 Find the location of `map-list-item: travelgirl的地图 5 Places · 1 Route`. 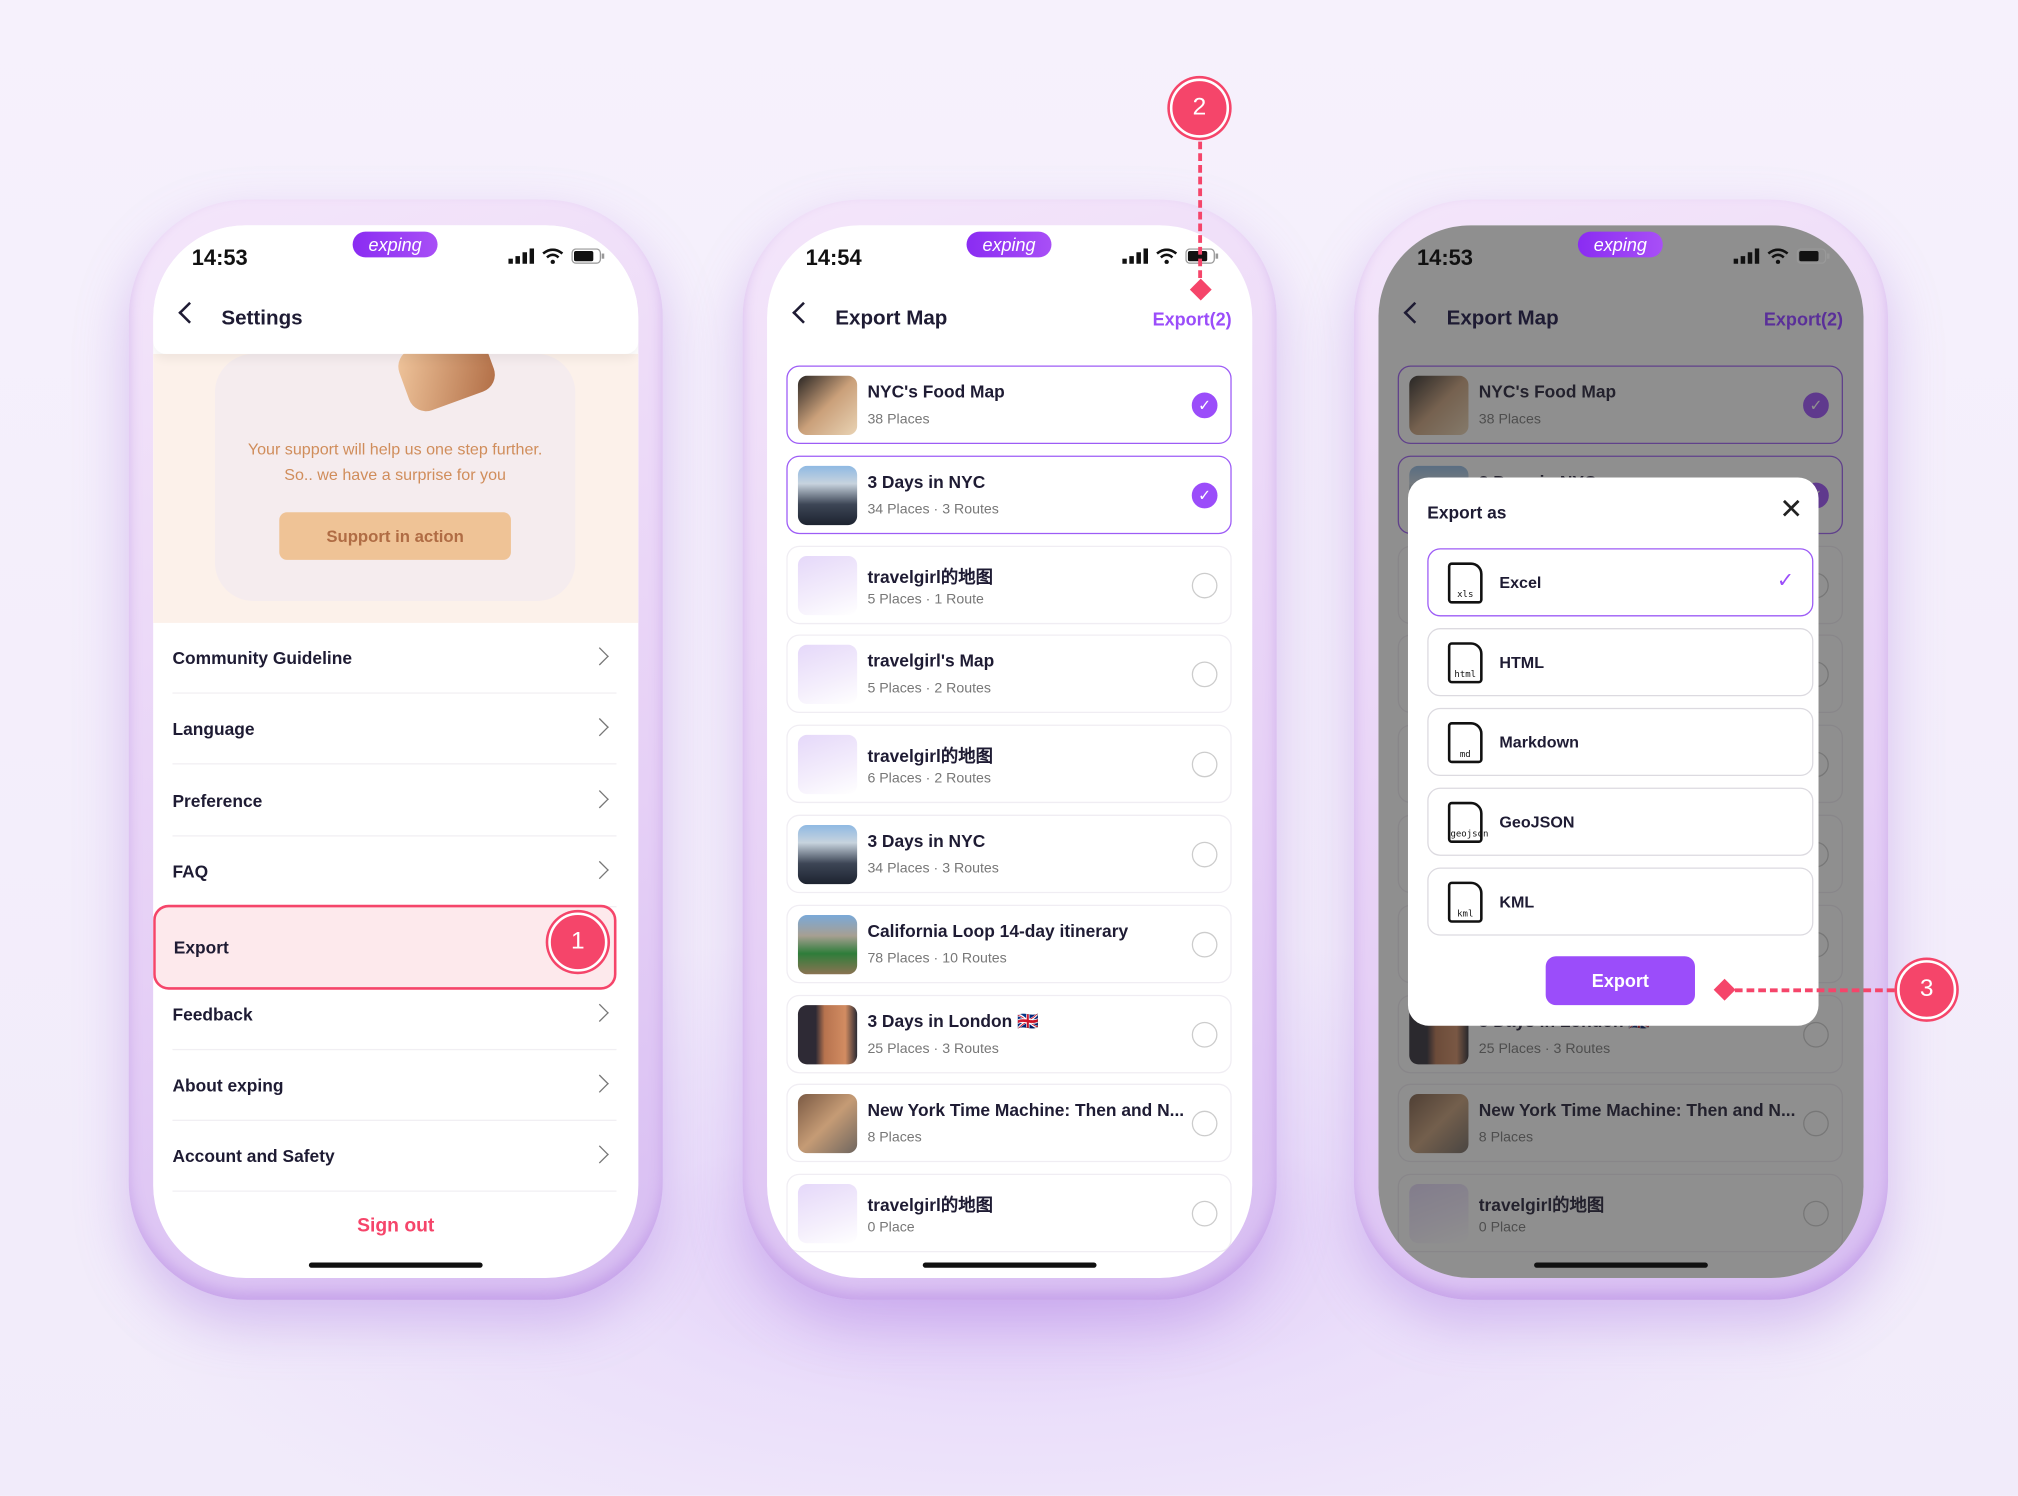

map-list-item: travelgirl的地图 5 Places · 1 Route is located at coordinates (1009, 584).